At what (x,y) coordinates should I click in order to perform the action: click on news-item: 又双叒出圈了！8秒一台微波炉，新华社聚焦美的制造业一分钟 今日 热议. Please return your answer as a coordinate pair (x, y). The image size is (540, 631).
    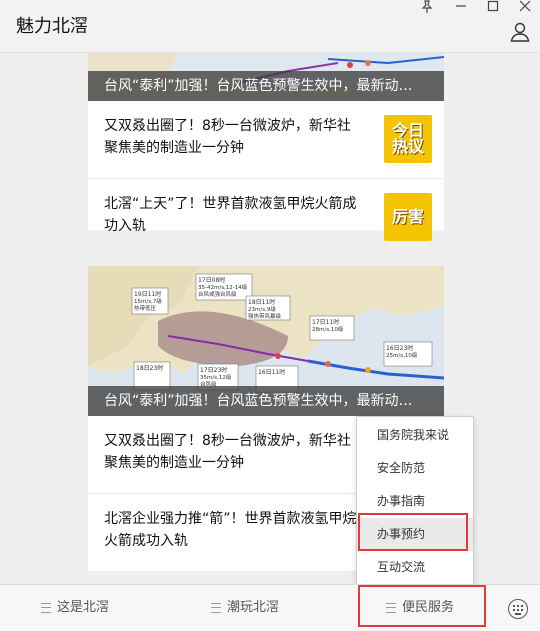
    Looking at the image, I should click on (266, 140).